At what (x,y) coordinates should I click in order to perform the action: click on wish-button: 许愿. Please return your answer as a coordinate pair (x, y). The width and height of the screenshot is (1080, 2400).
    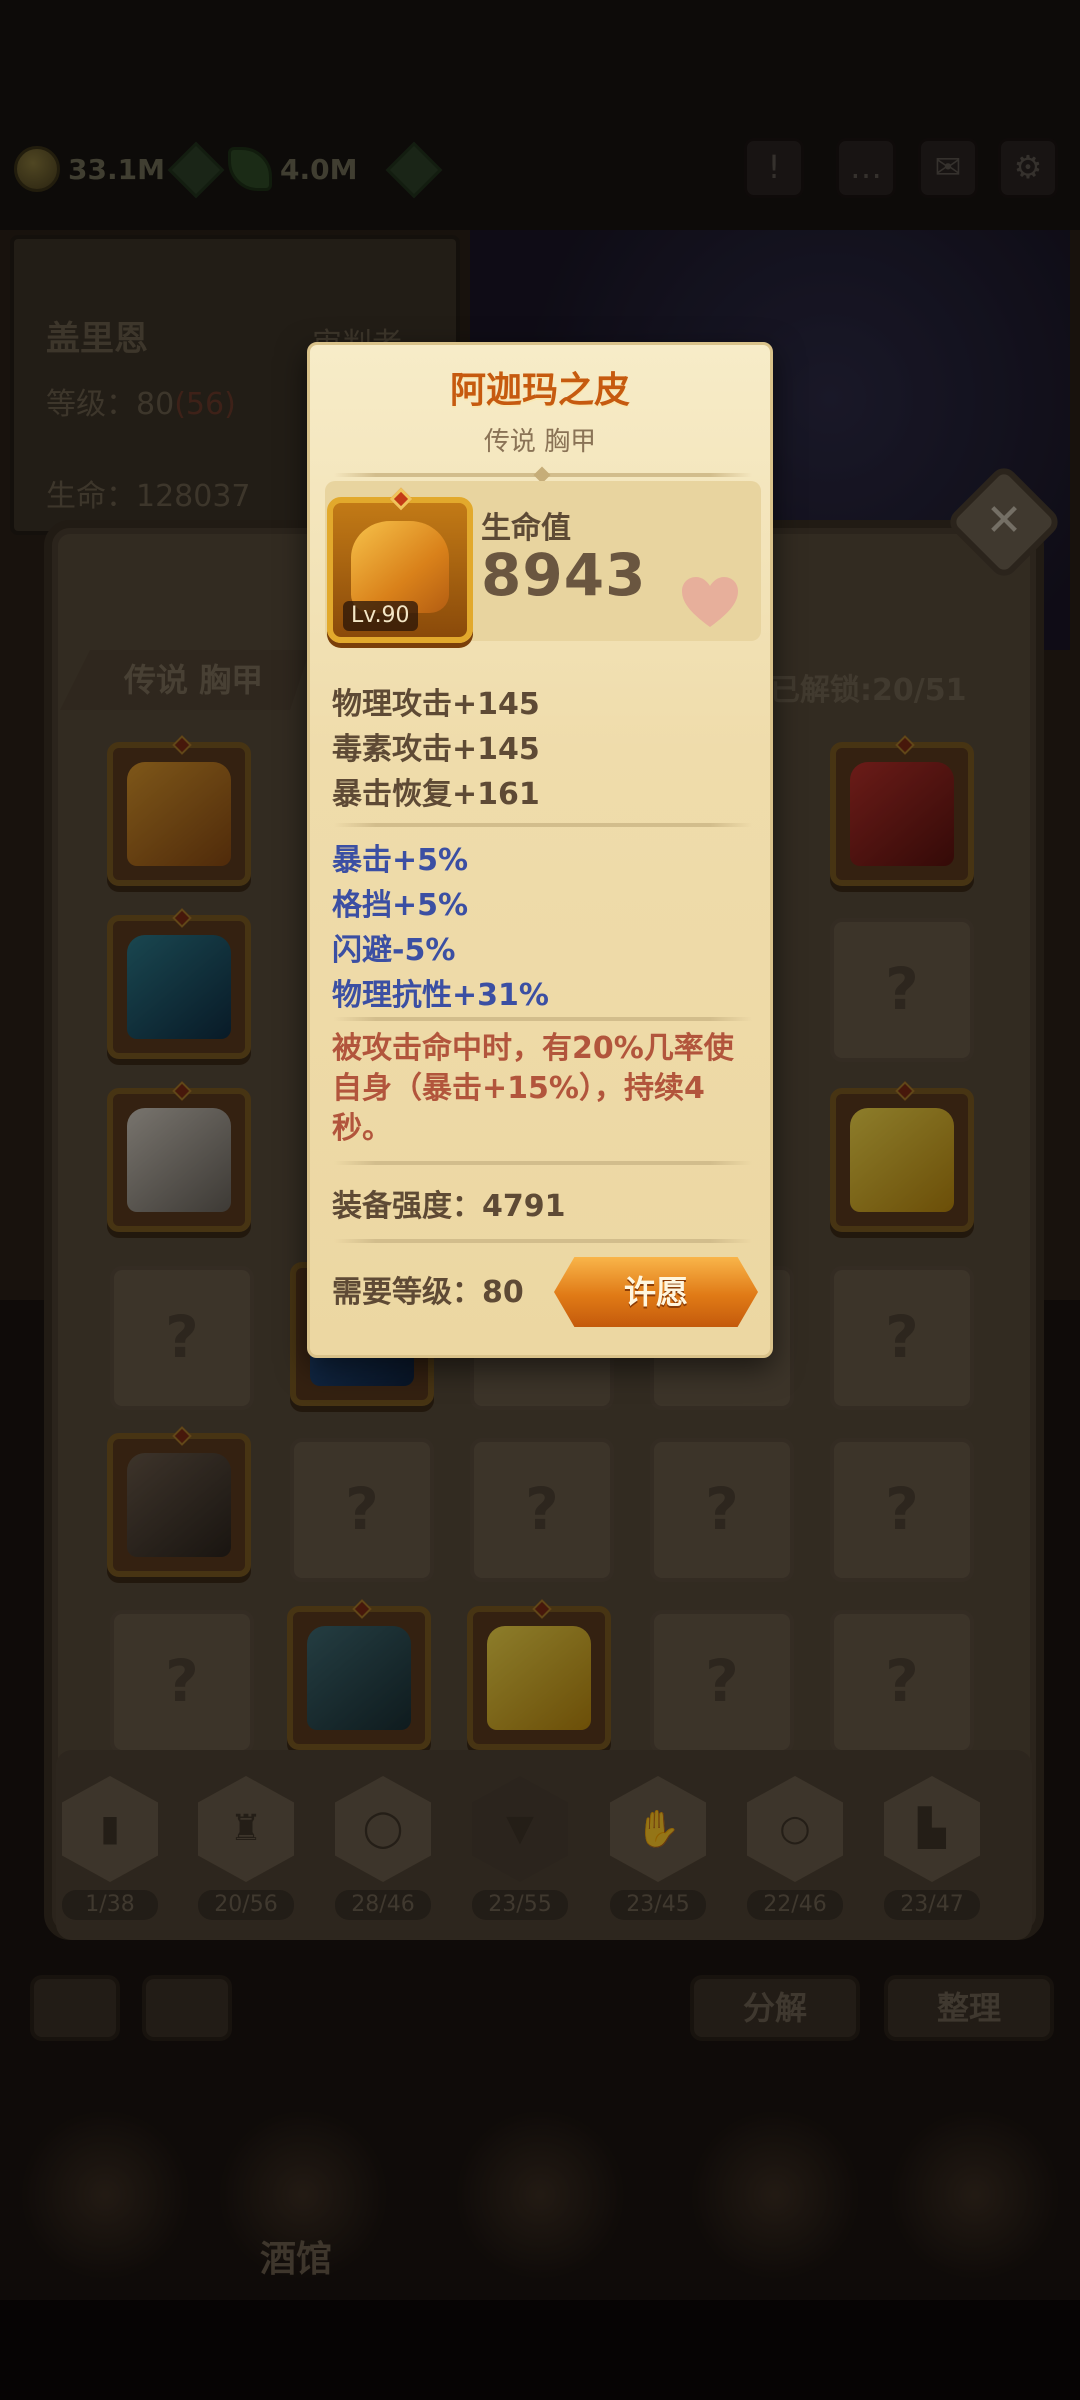
    Looking at the image, I should click on (656, 1292).